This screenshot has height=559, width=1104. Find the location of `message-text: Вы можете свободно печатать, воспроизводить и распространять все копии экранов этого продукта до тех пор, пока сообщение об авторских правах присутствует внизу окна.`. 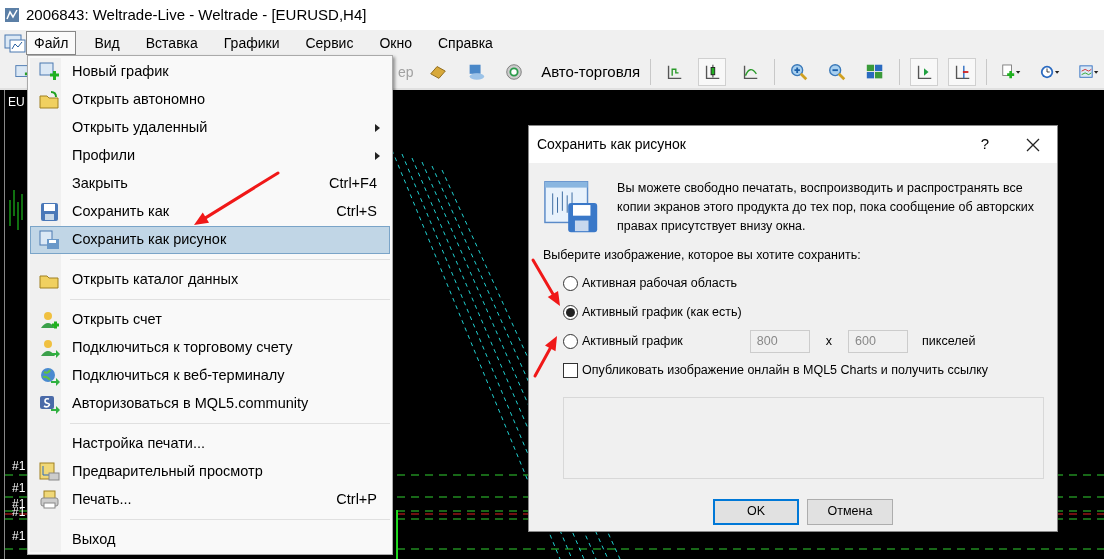

message-text: Вы можете свободно печатать, воспроизводить и распространять все копии экранов этого продукта до тех пор, пока сообщение об авторских правах присутствует внизу окна. is located at coordinates (826, 207).